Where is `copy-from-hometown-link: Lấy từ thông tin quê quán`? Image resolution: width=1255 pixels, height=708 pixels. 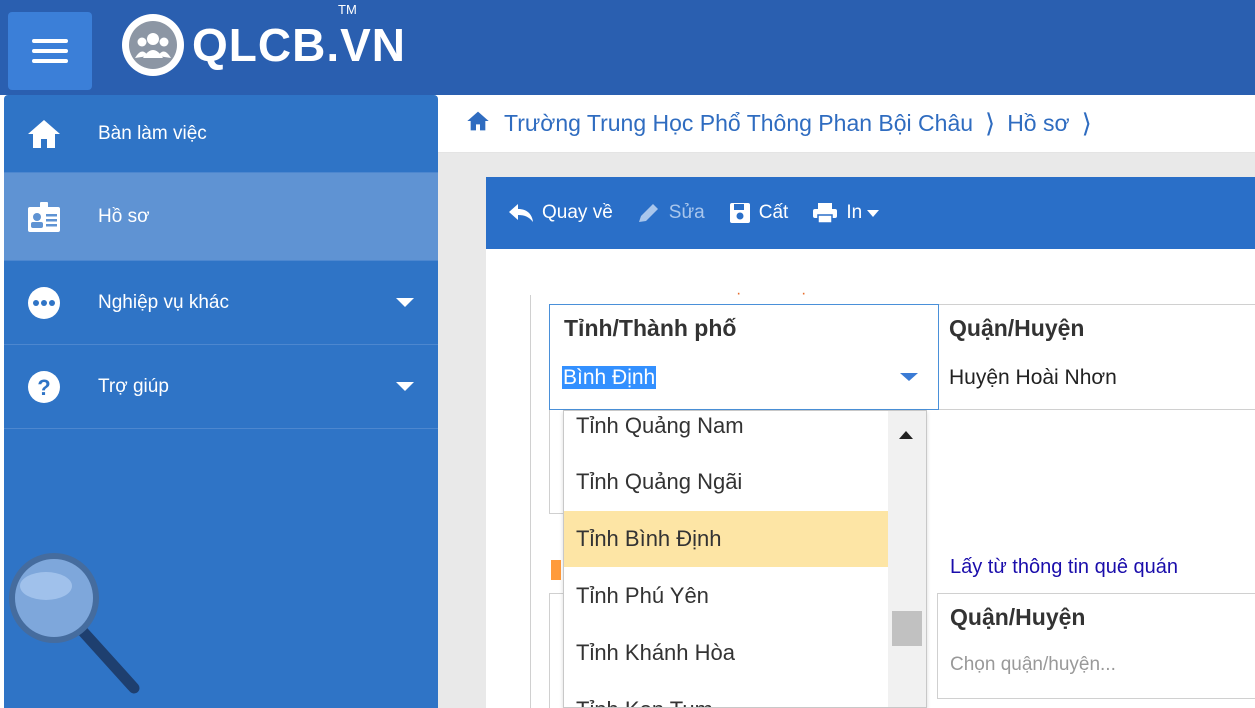 copy-from-hometown-link: Lấy từ thông tin quê quán is located at coordinates (1064, 567).